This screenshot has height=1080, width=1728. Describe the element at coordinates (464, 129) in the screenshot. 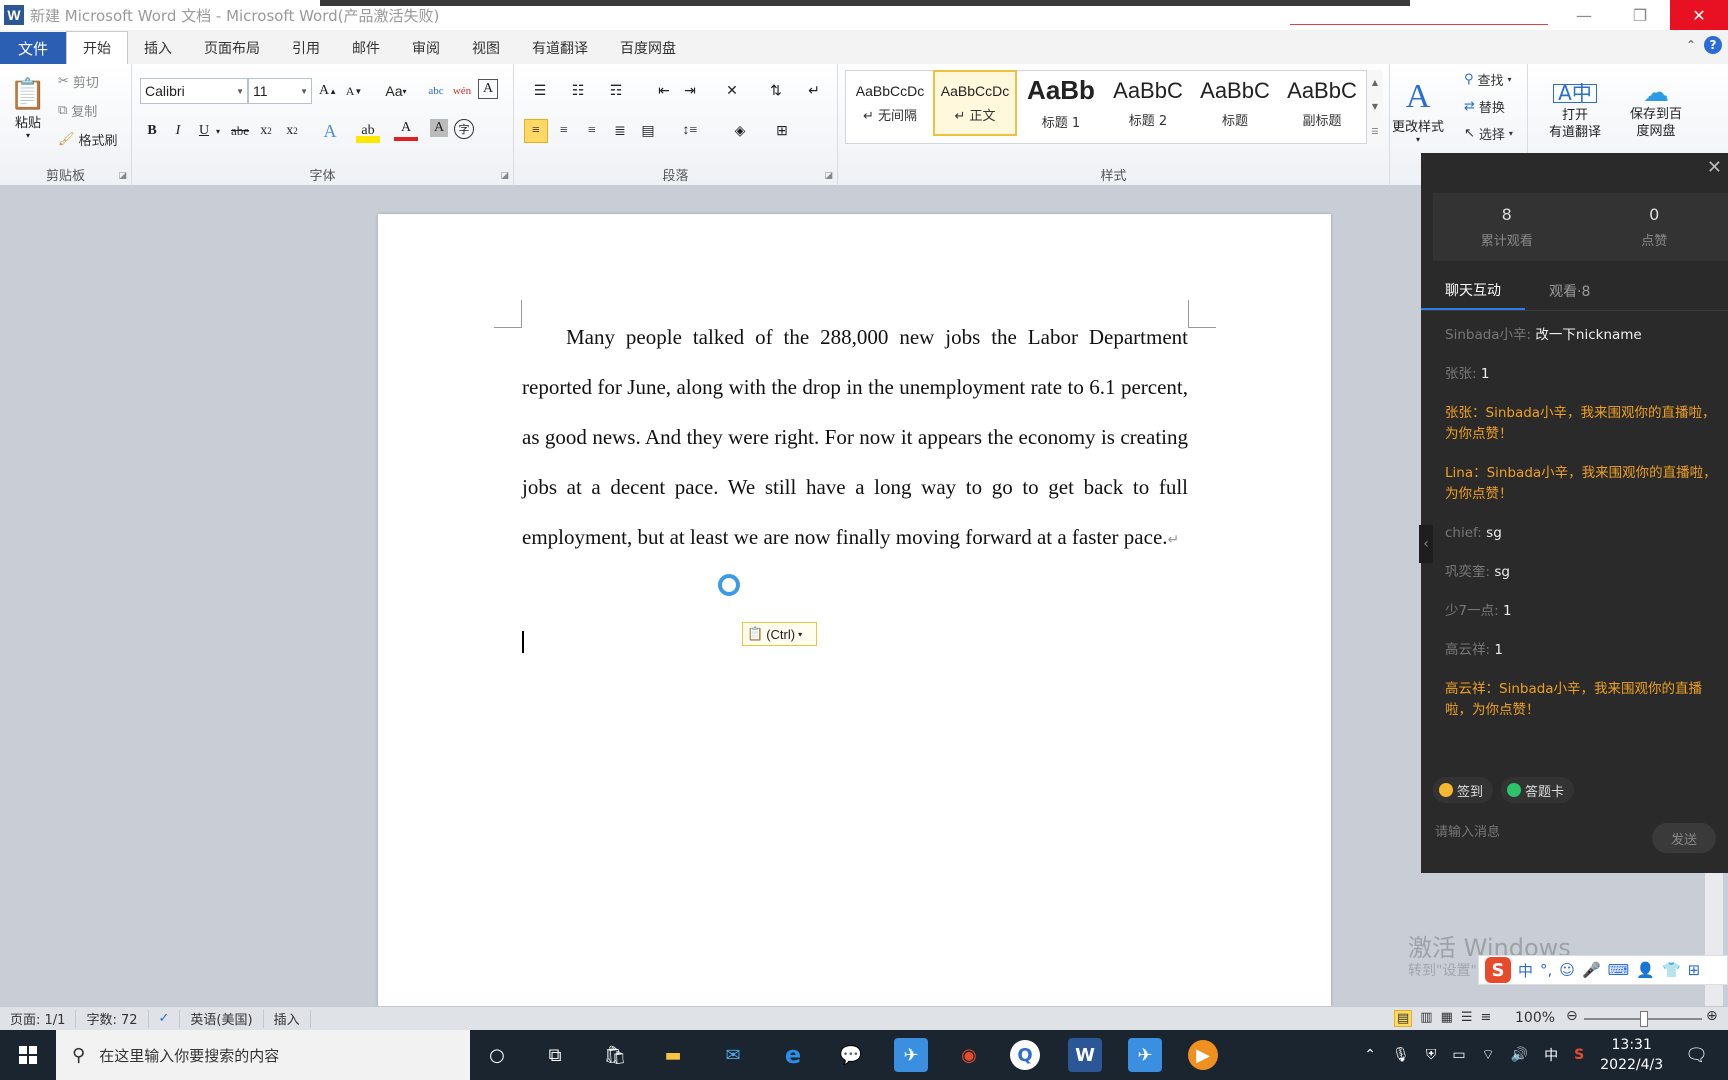

I see `enclose-char-icon: 字` at that location.